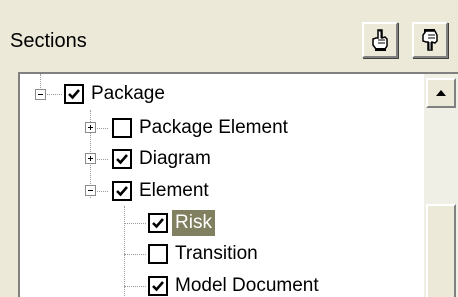 Image resolution: width=458 pixels, height=297 pixels. What do you see at coordinates (90, 190) in the screenshot?
I see `collapse-element-toggle` at bounding box center [90, 190].